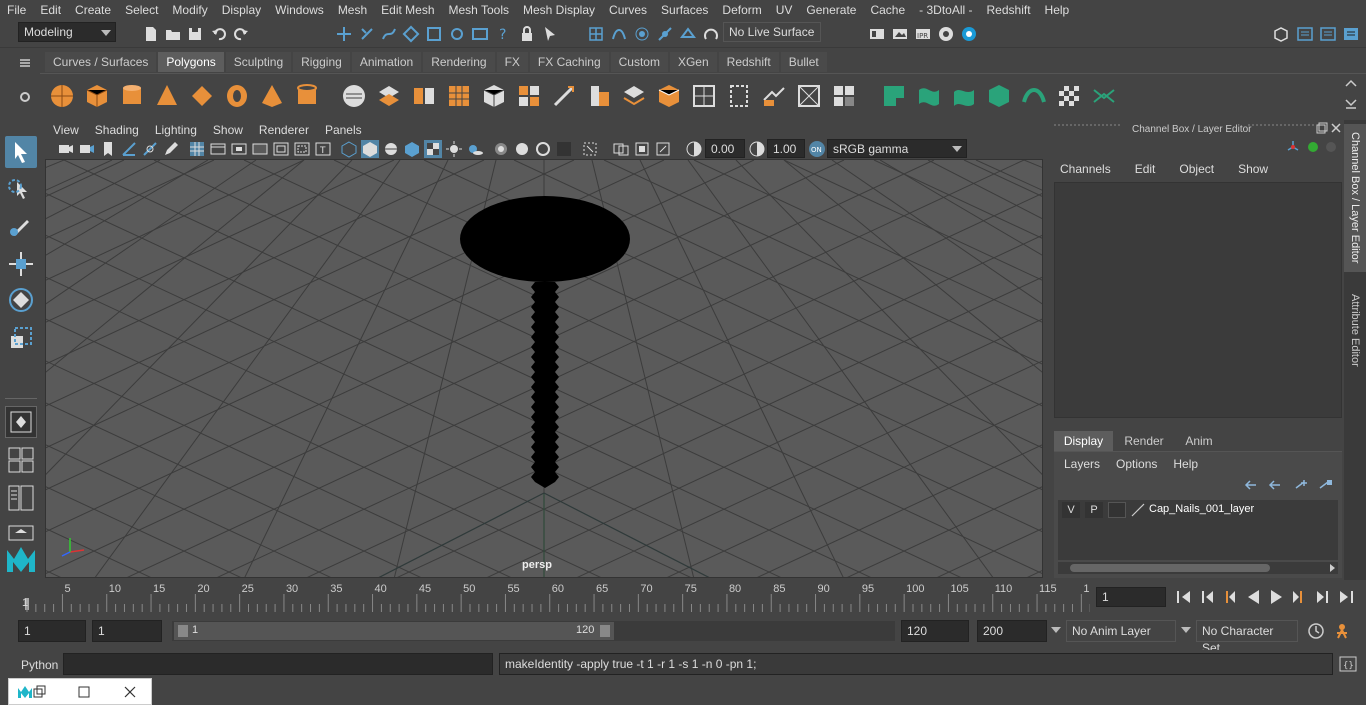 The width and height of the screenshot is (1366, 705). What do you see at coordinates (1145, 169) in the screenshot?
I see `channel-menu-edit: Edit` at bounding box center [1145, 169].